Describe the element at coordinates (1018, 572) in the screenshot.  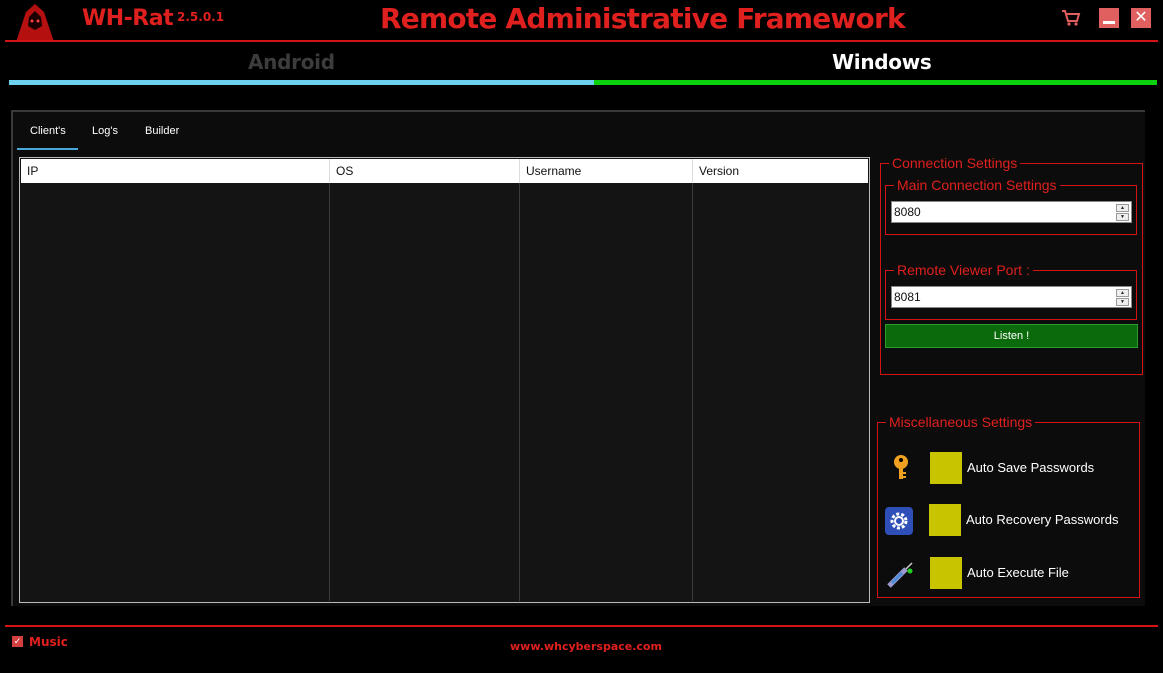
I see `auto-execute-file-label: Auto Execute File` at that location.